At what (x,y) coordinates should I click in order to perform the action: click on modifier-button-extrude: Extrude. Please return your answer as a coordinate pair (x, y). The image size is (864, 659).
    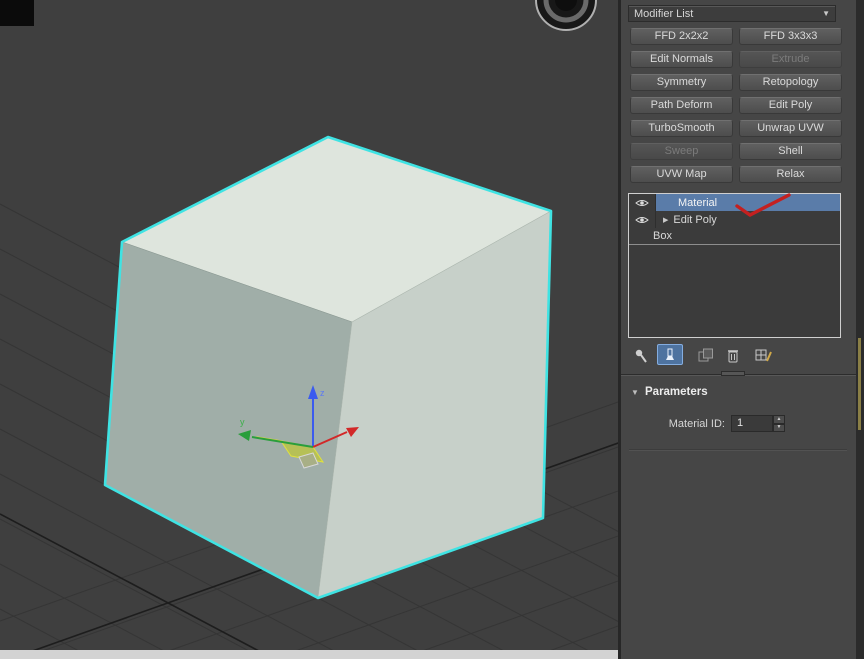
    Looking at the image, I should click on (790, 59).